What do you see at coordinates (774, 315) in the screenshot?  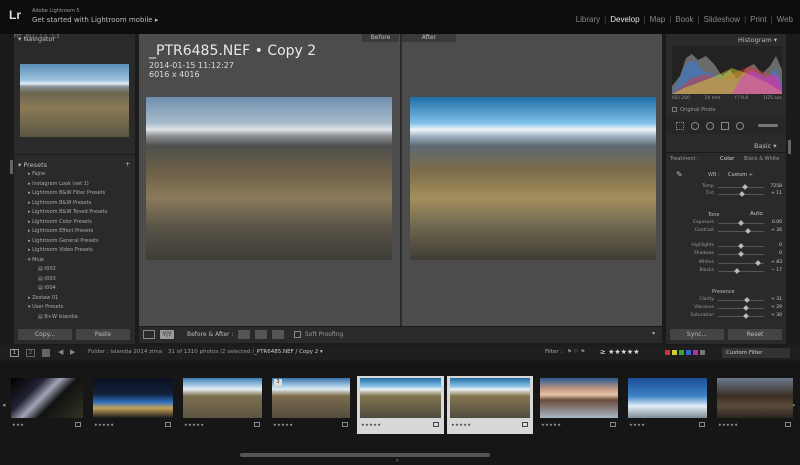 I see `slider-value: + 30` at bounding box center [774, 315].